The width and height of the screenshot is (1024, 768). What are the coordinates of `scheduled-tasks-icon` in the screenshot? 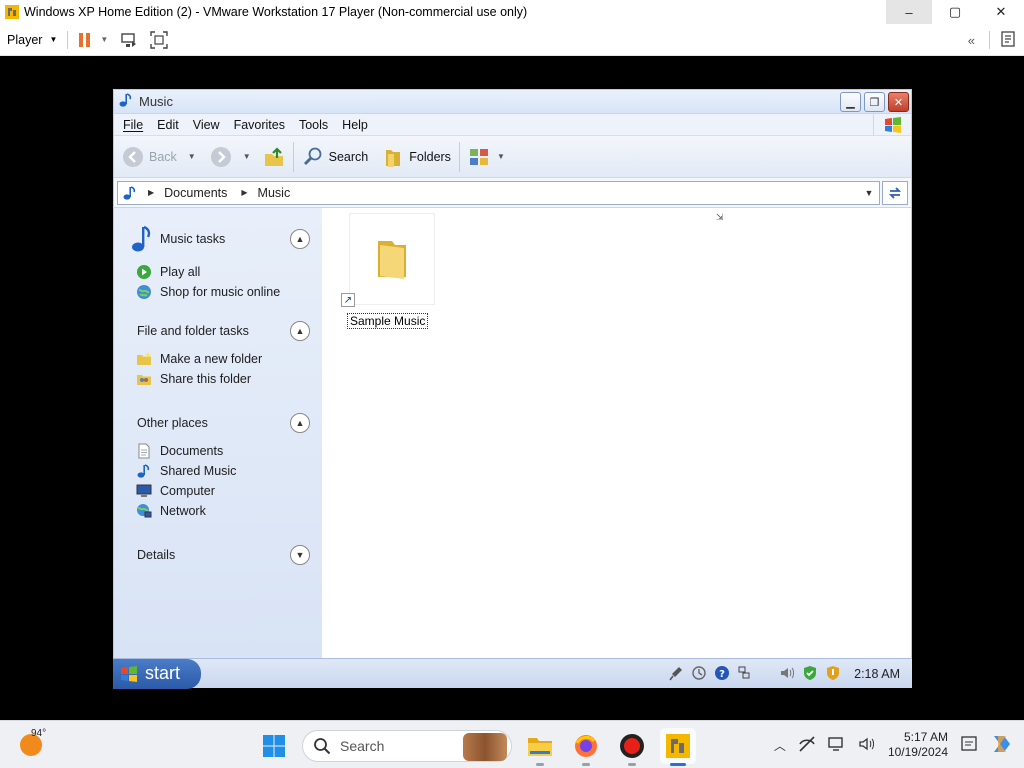 It's located at (699, 674).